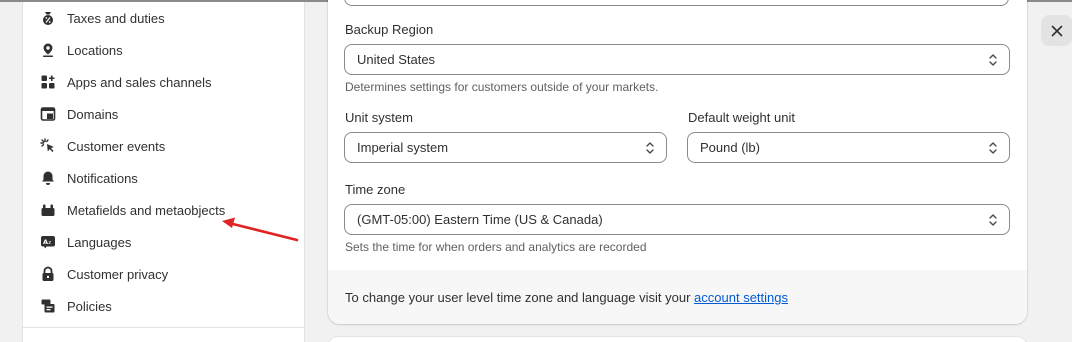 The image size is (1072, 342). I want to click on sidebar-item-customer-events: Customer events, so click(102, 146).